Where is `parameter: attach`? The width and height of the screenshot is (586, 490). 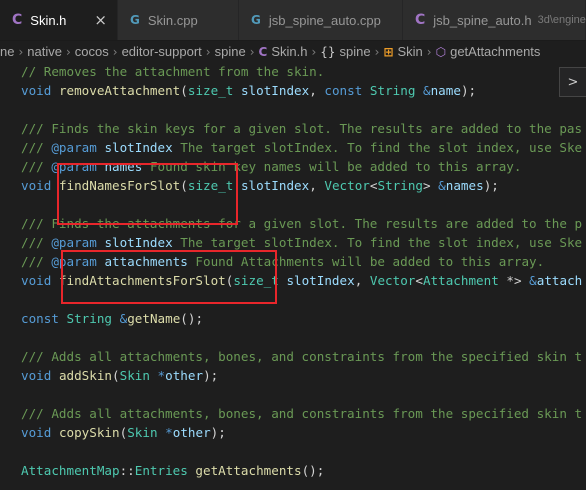 parameter: attach is located at coordinates (559, 280).